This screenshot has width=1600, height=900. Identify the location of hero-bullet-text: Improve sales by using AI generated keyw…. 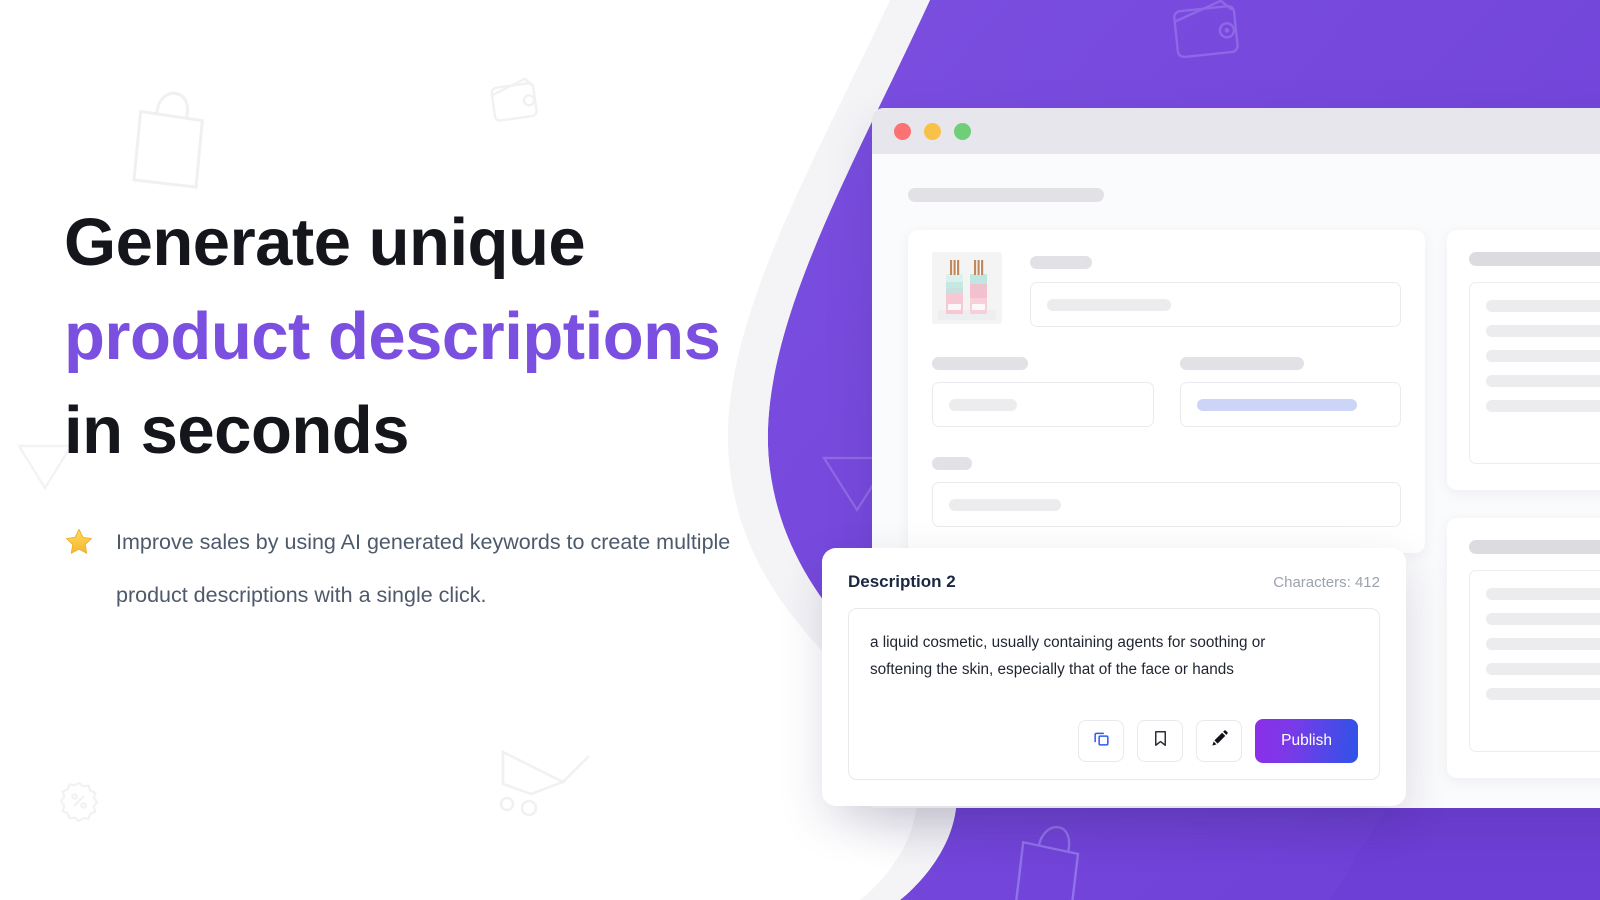
(423, 568).